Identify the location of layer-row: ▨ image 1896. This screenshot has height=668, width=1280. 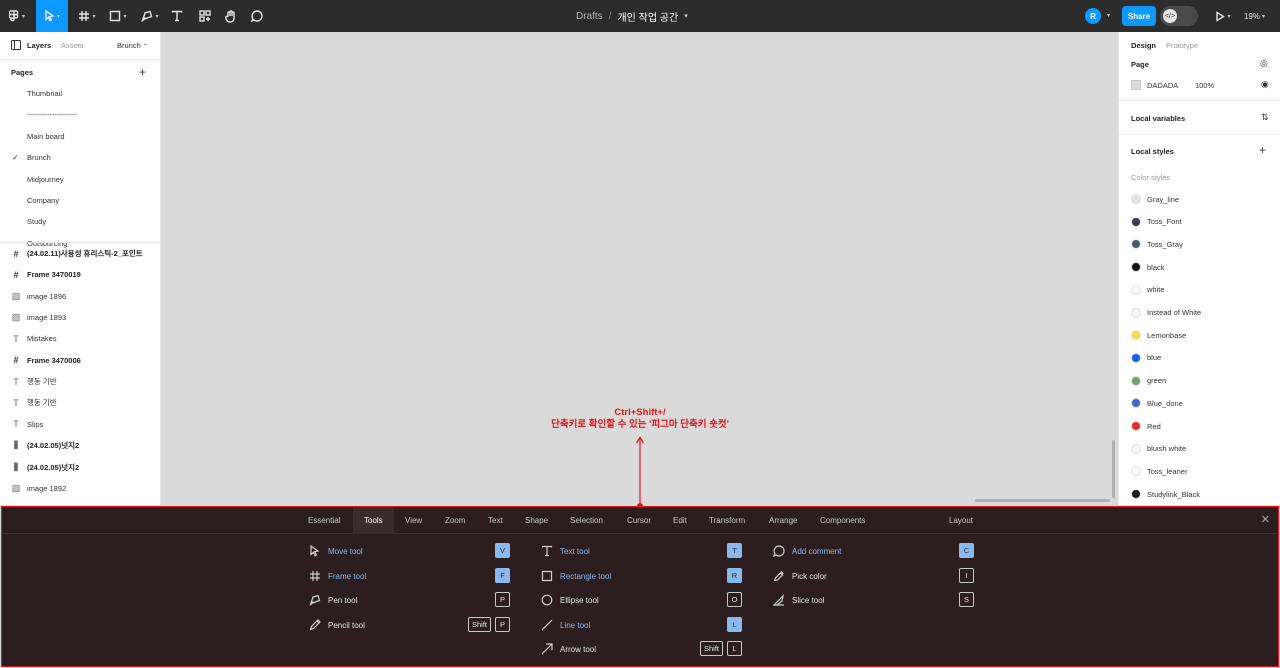
(80, 296).